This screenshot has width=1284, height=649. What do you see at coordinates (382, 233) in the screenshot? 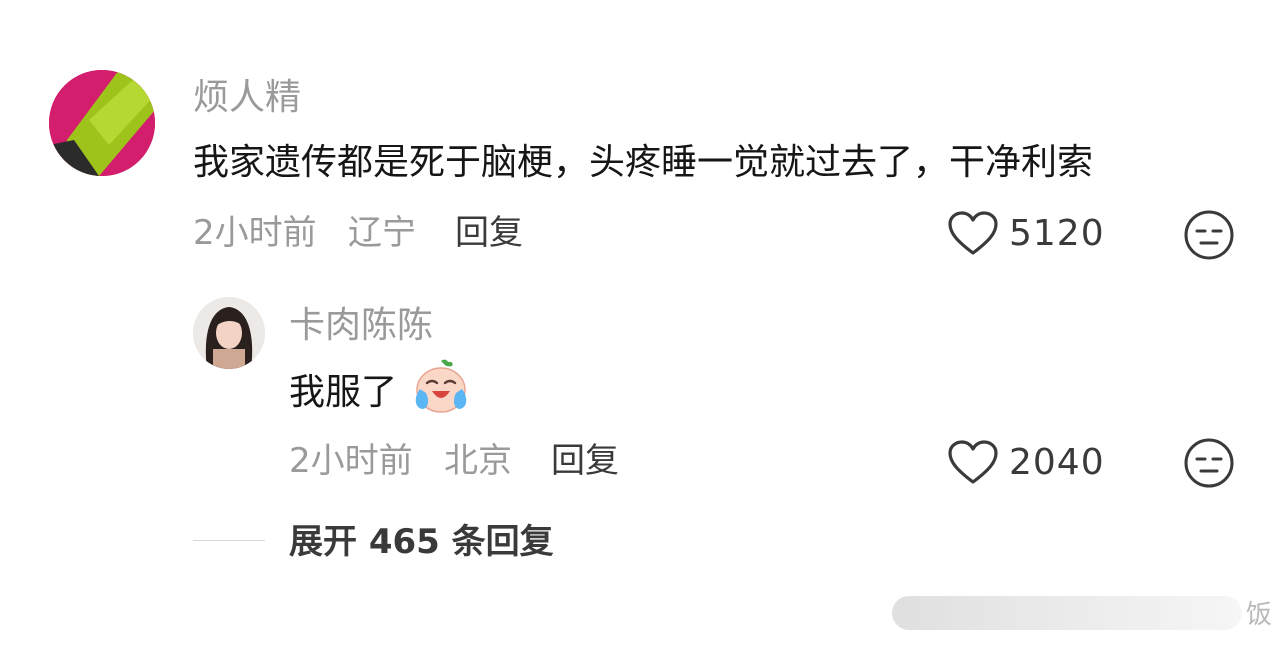
I see `comment-location: 辽宁` at bounding box center [382, 233].